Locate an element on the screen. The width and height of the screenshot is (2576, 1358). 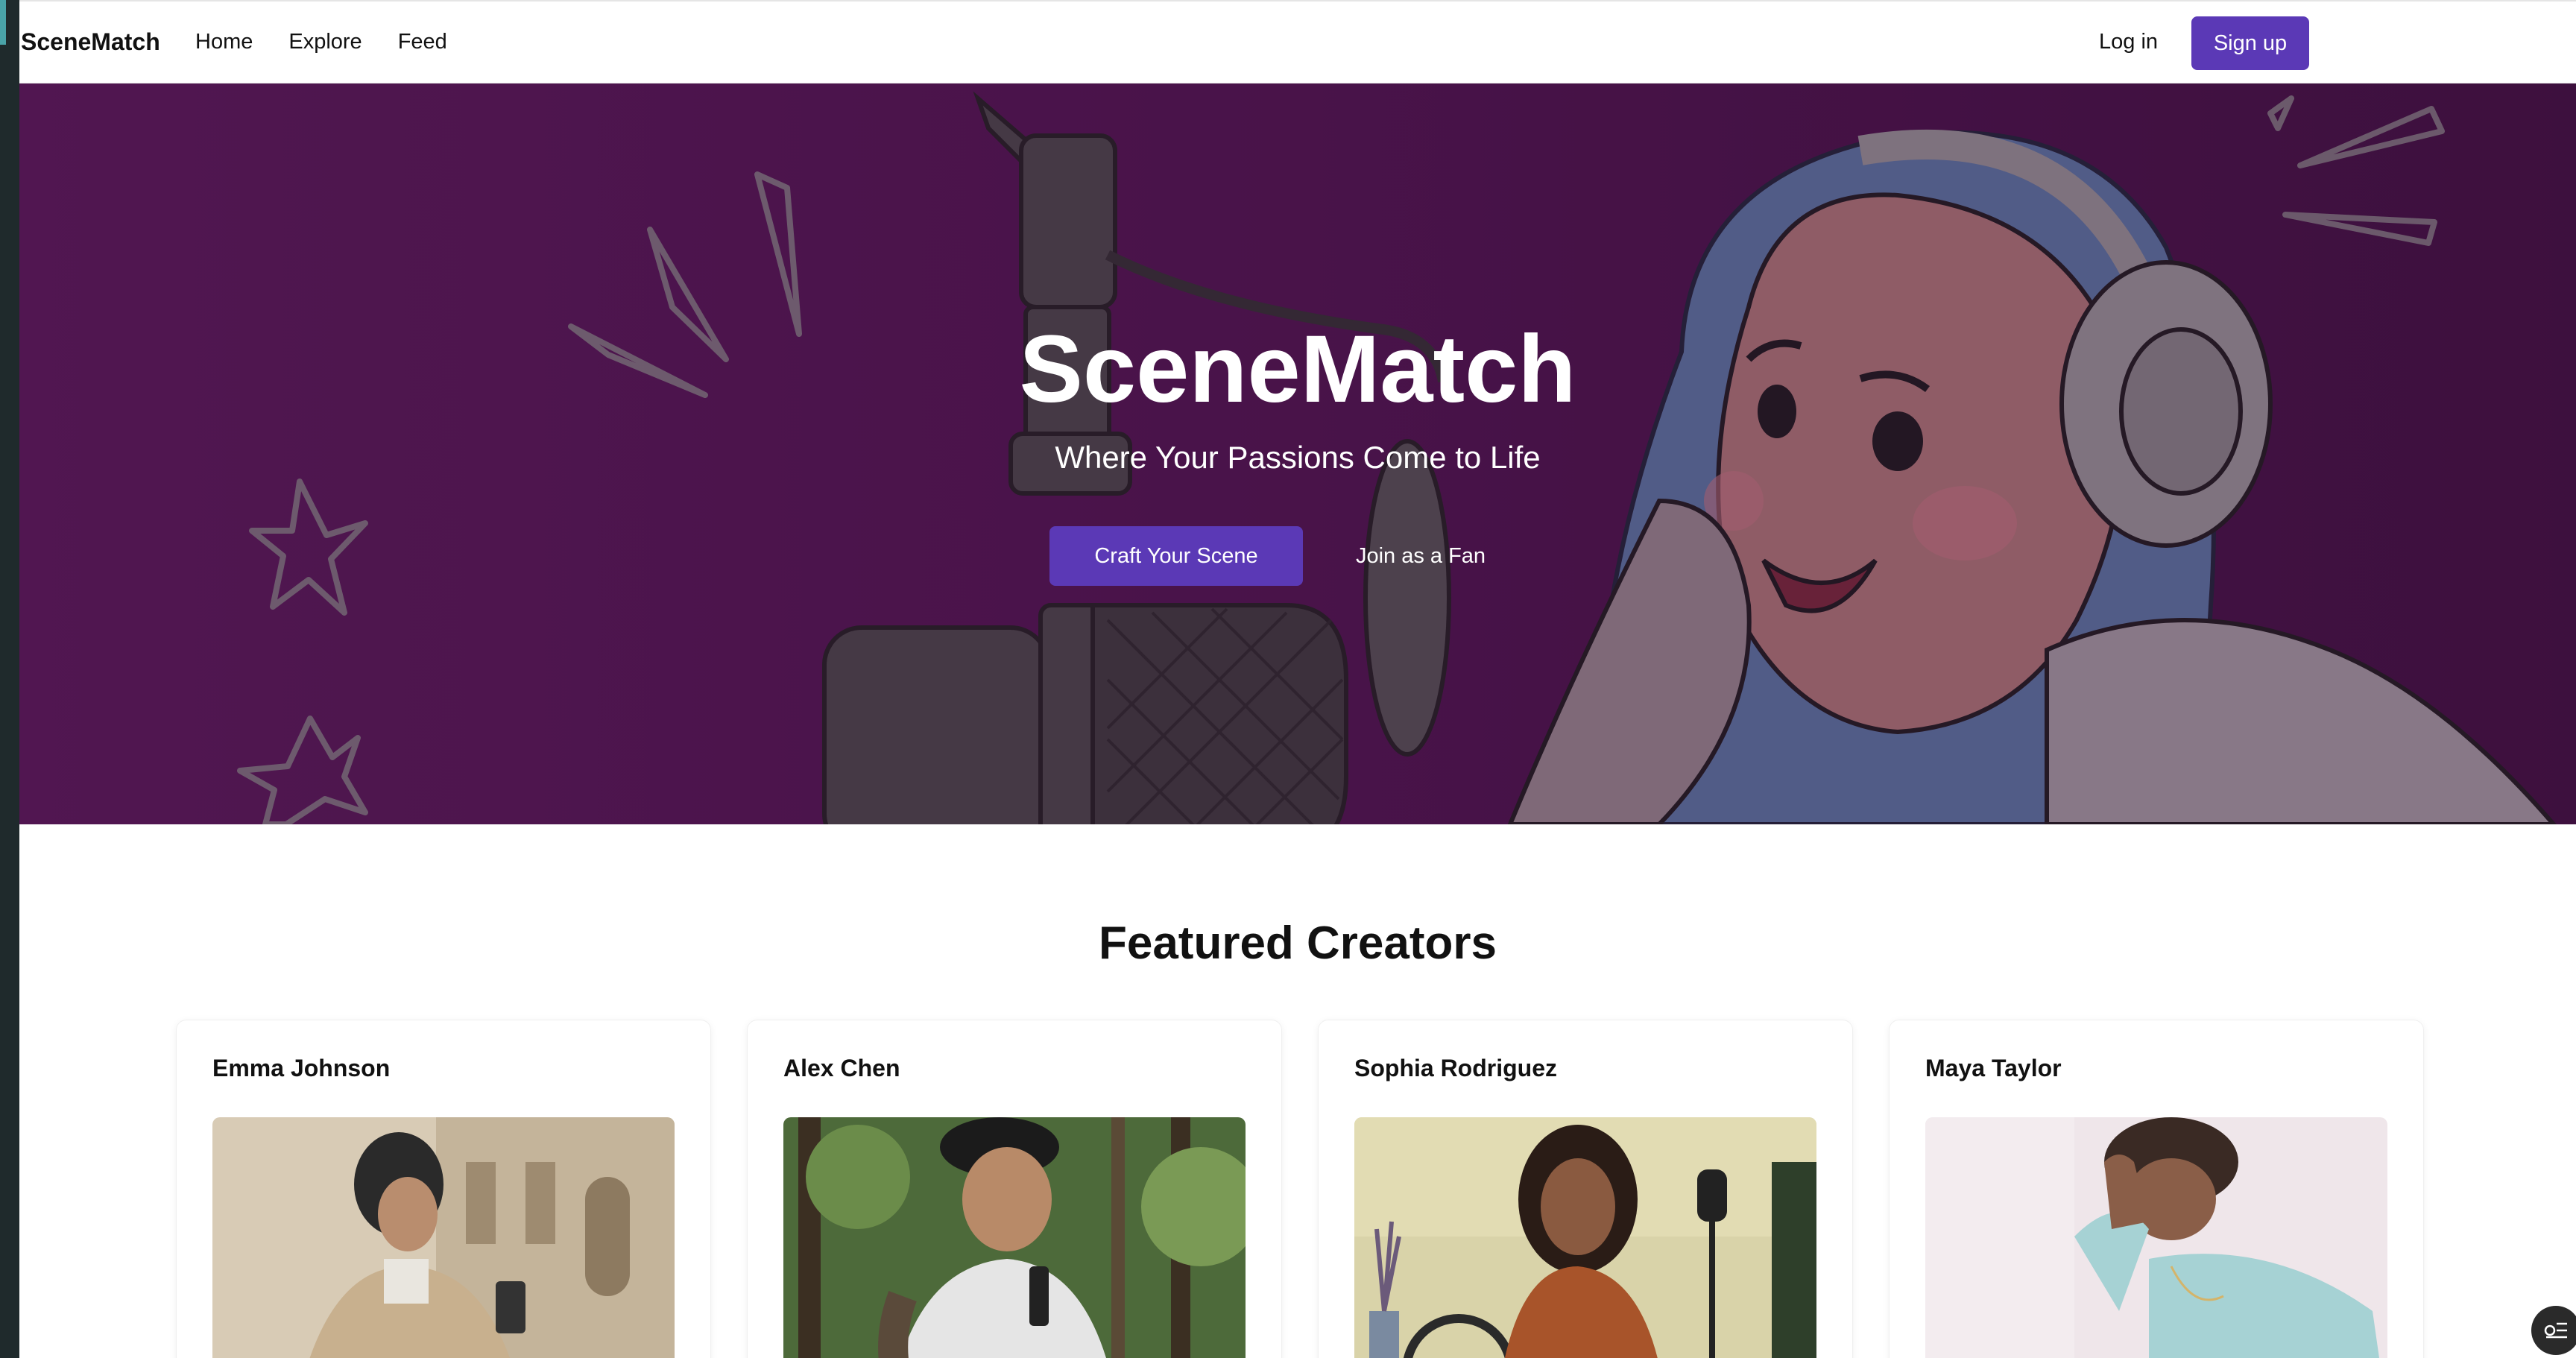
creator-card: Alex Chen is located at coordinates (1014, 1189).